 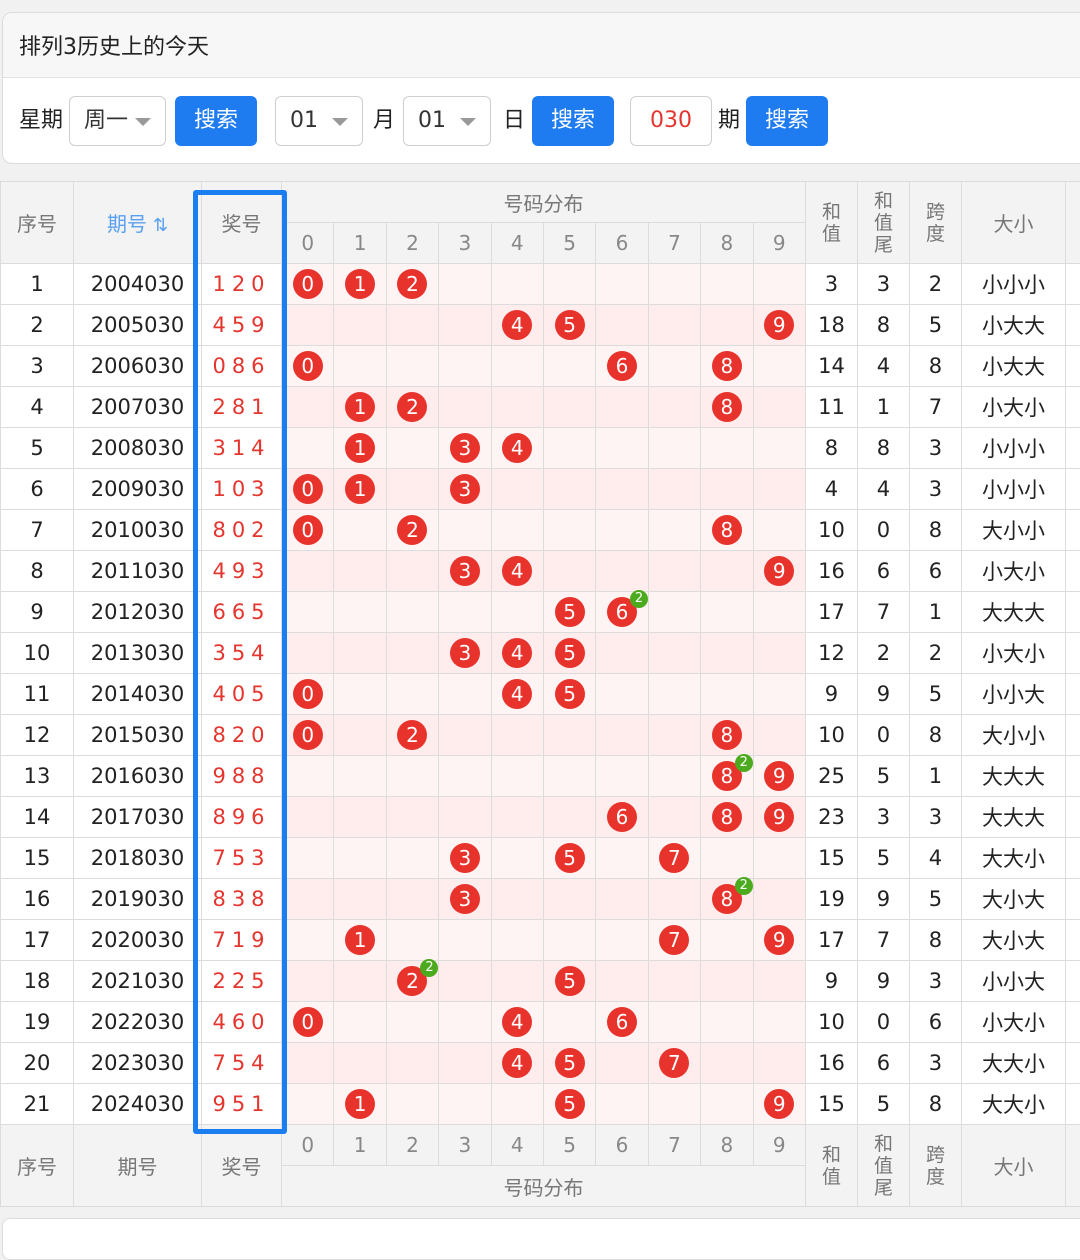 What do you see at coordinates (138, 530) in the screenshot?
I see `row-period: 2010030` at bounding box center [138, 530].